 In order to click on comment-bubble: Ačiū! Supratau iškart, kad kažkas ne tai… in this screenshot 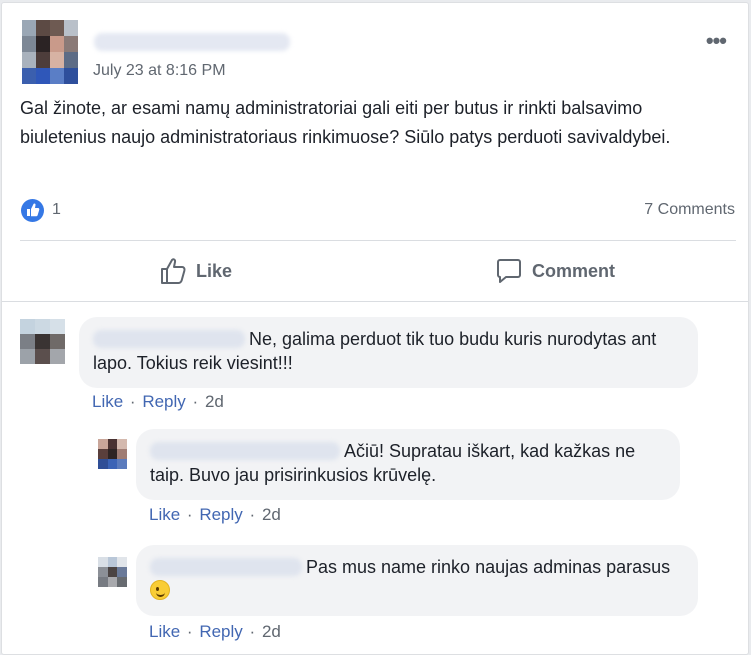, I will do `click(408, 464)`.